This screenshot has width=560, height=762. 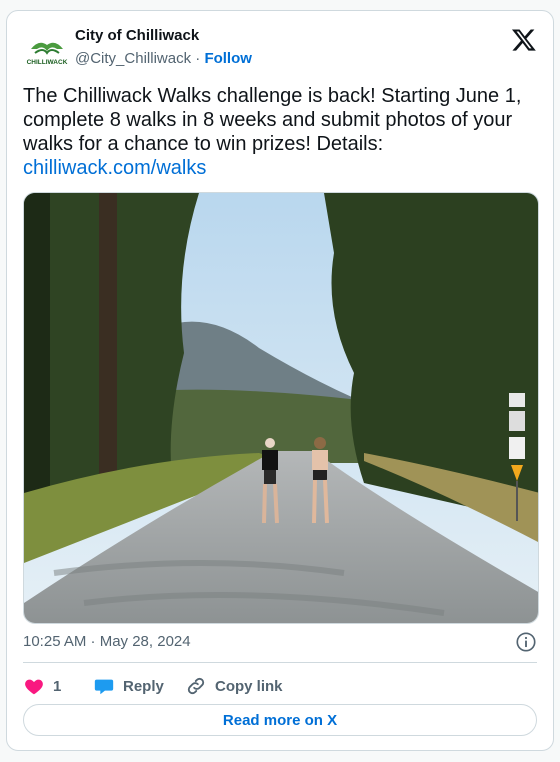 I want to click on link-icon, so click(x=196, y=686).